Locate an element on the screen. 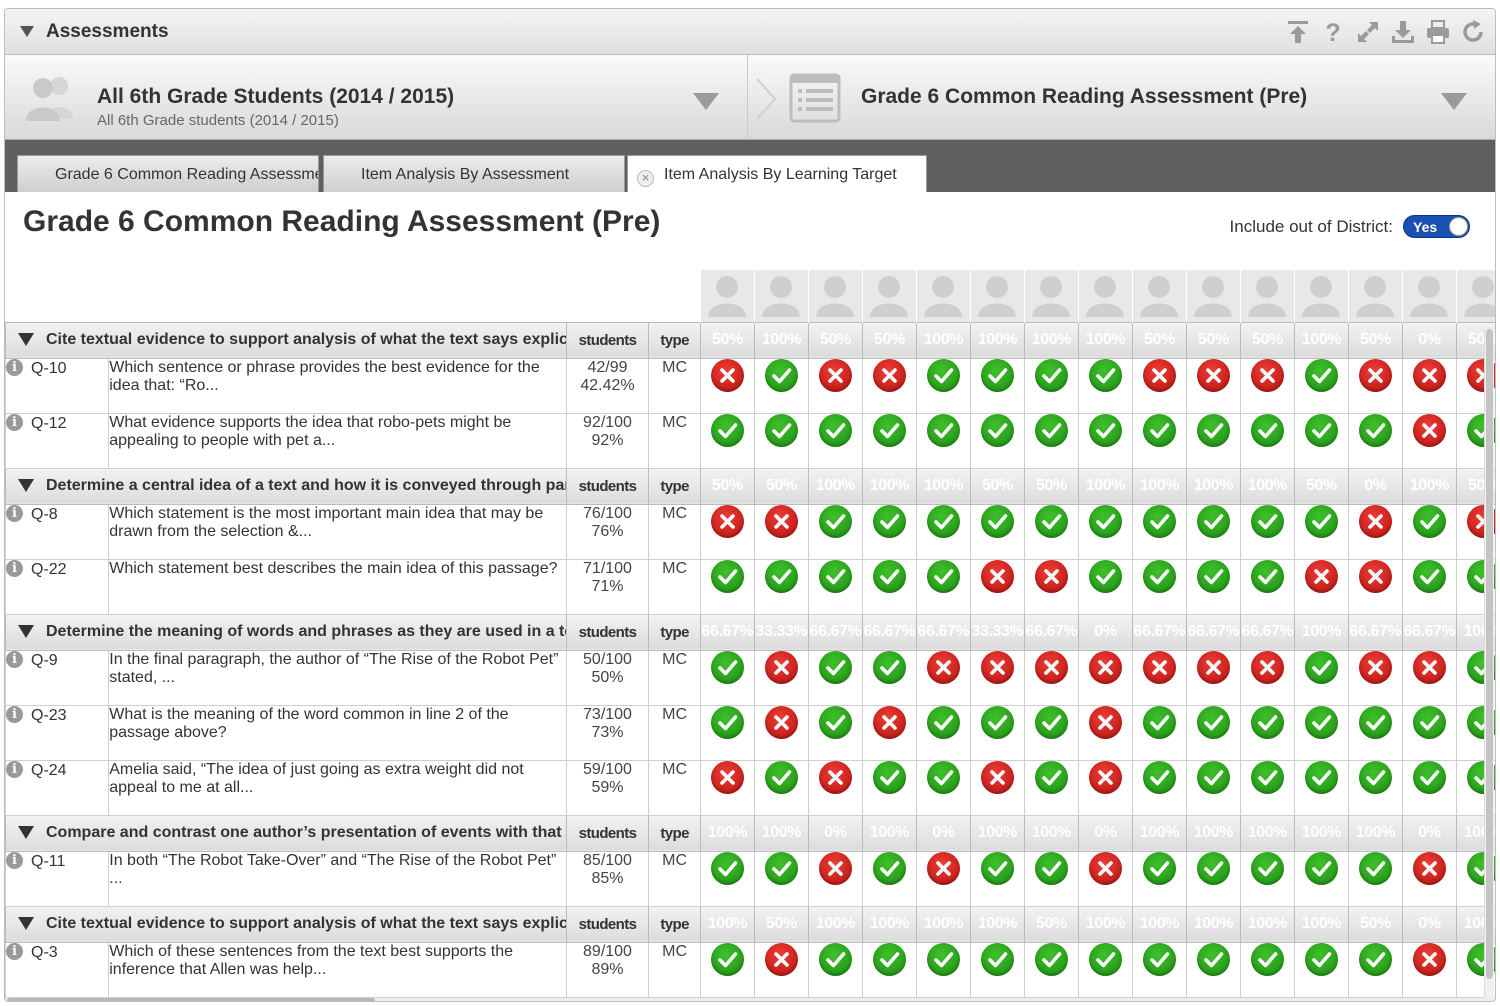 The image size is (1500, 1006). tab-item-analysis-by-learning-target: × Item Analysis By Learning Target is located at coordinates (777, 173).